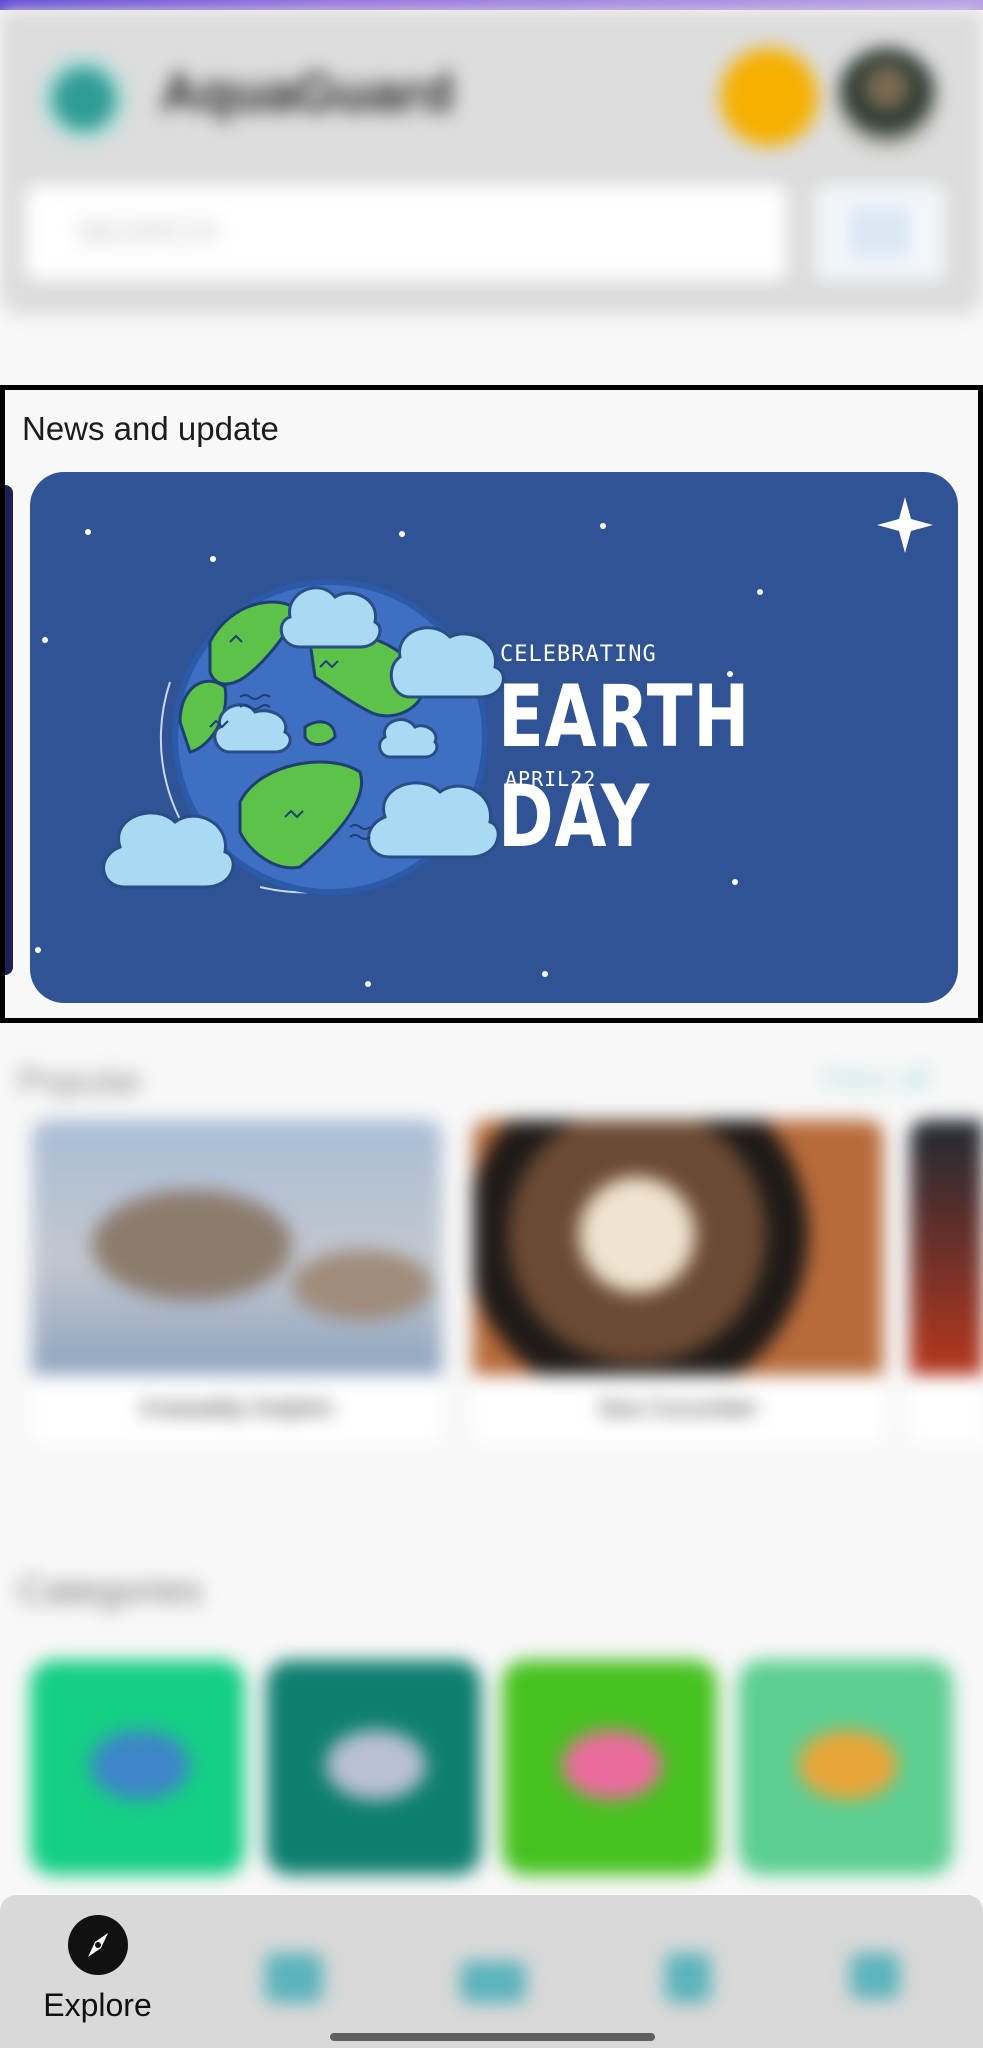 The height and width of the screenshot is (2048, 983). I want to click on category-tile-crab, so click(609, 1767).